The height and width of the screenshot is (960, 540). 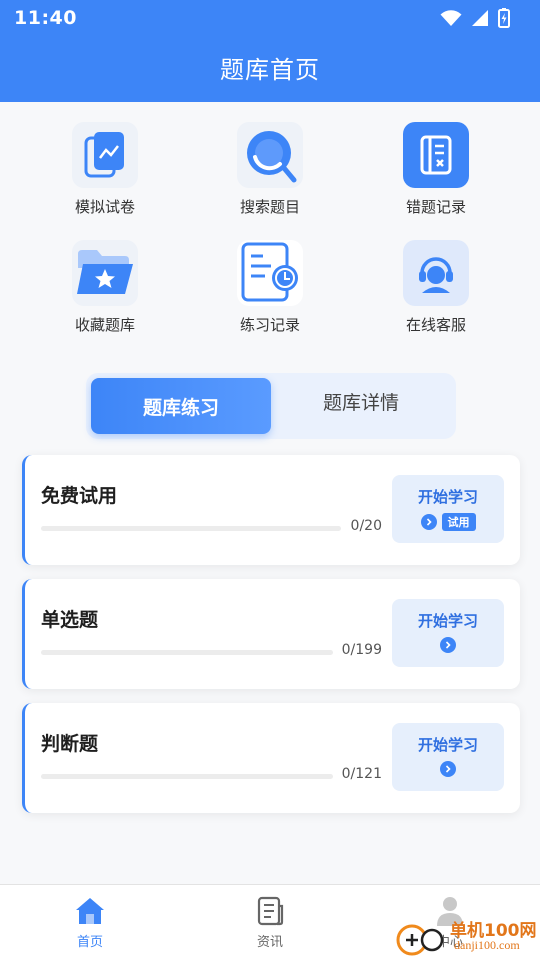 What do you see at coordinates (89, 942) in the screenshot?
I see `nav-label: 首页` at bounding box center [89, 942].